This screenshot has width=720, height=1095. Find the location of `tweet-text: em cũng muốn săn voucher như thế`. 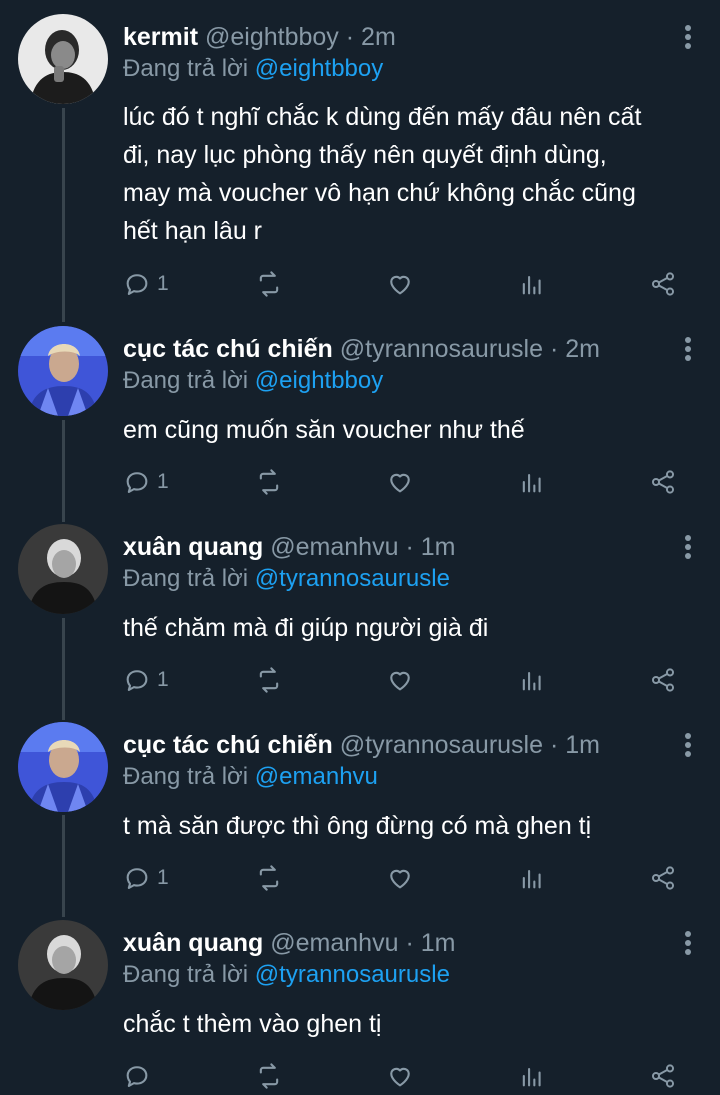

tweet-text: em cũng muốn săn voucher như thế is located at coordinates (406, 430).